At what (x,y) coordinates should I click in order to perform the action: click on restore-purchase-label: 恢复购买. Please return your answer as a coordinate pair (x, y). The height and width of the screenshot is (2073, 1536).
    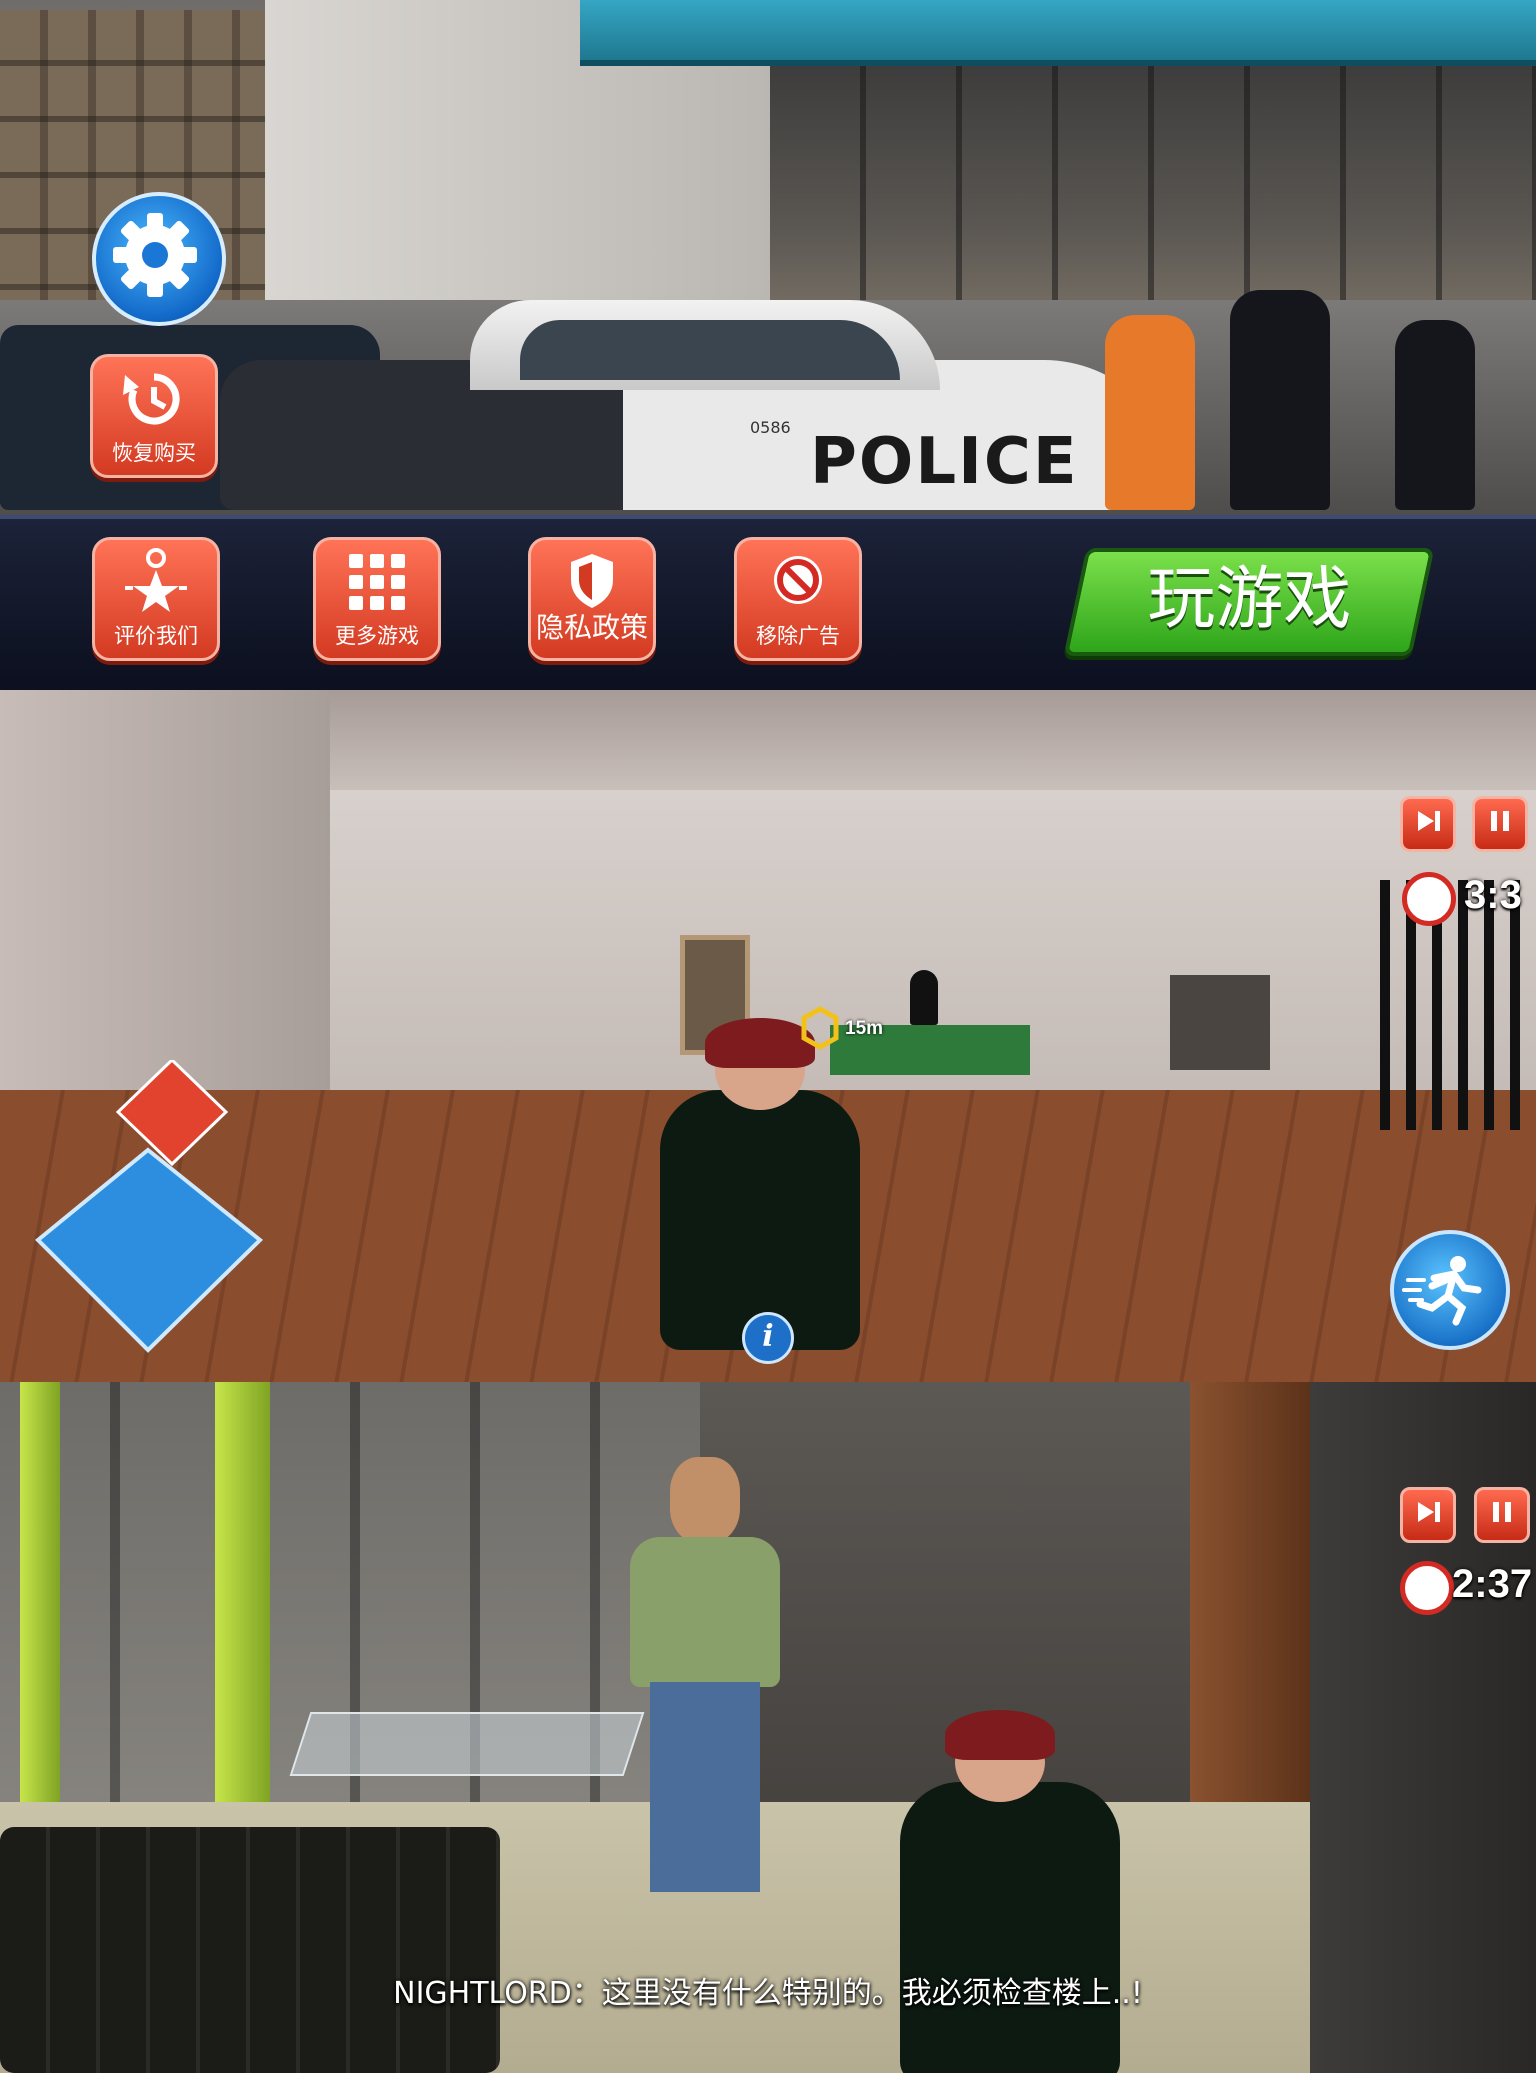
    Looking at the image, I should click on (154, 453).